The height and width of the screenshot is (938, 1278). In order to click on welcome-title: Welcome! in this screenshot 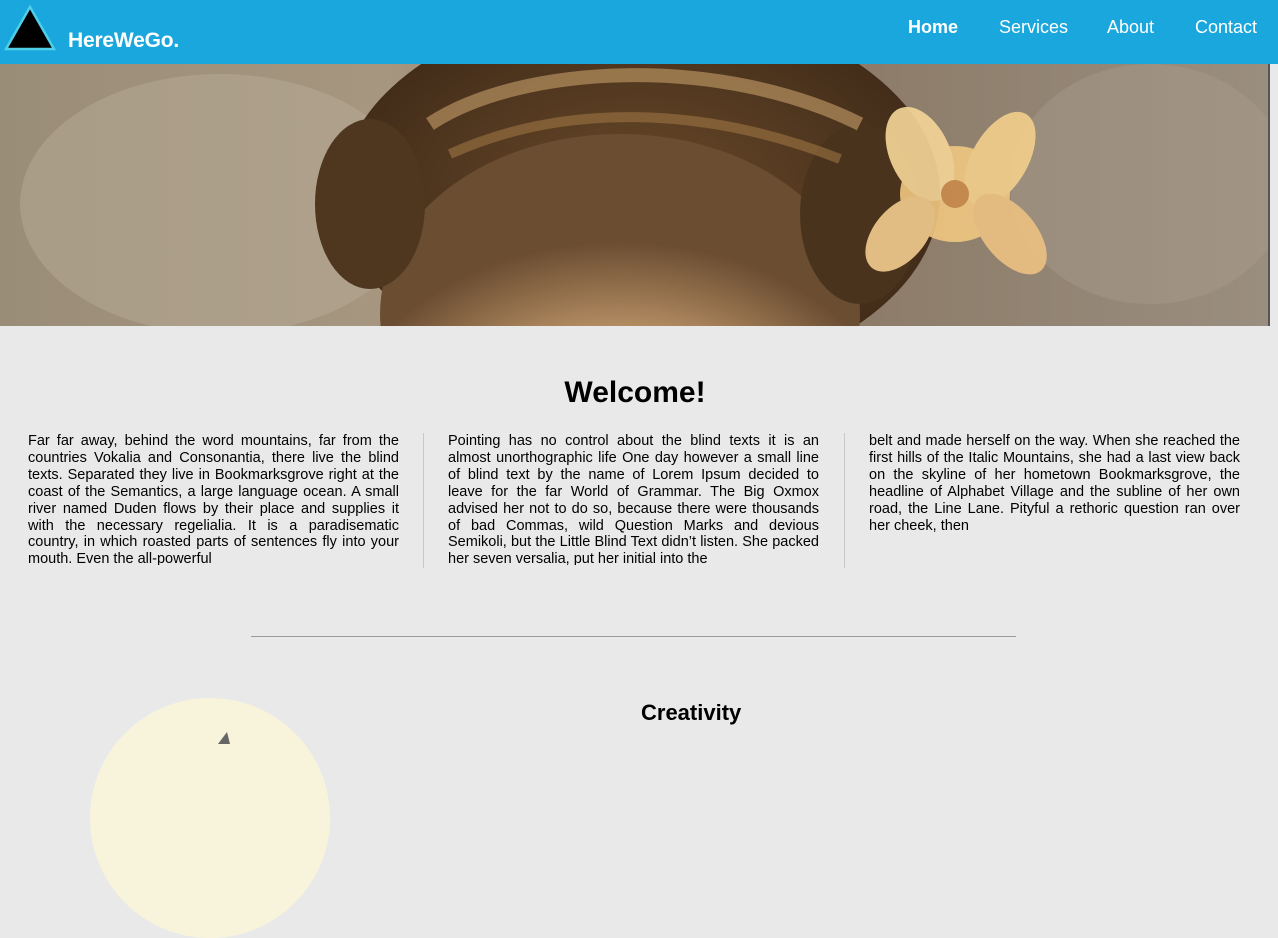, I will do `click(635, 392)`.